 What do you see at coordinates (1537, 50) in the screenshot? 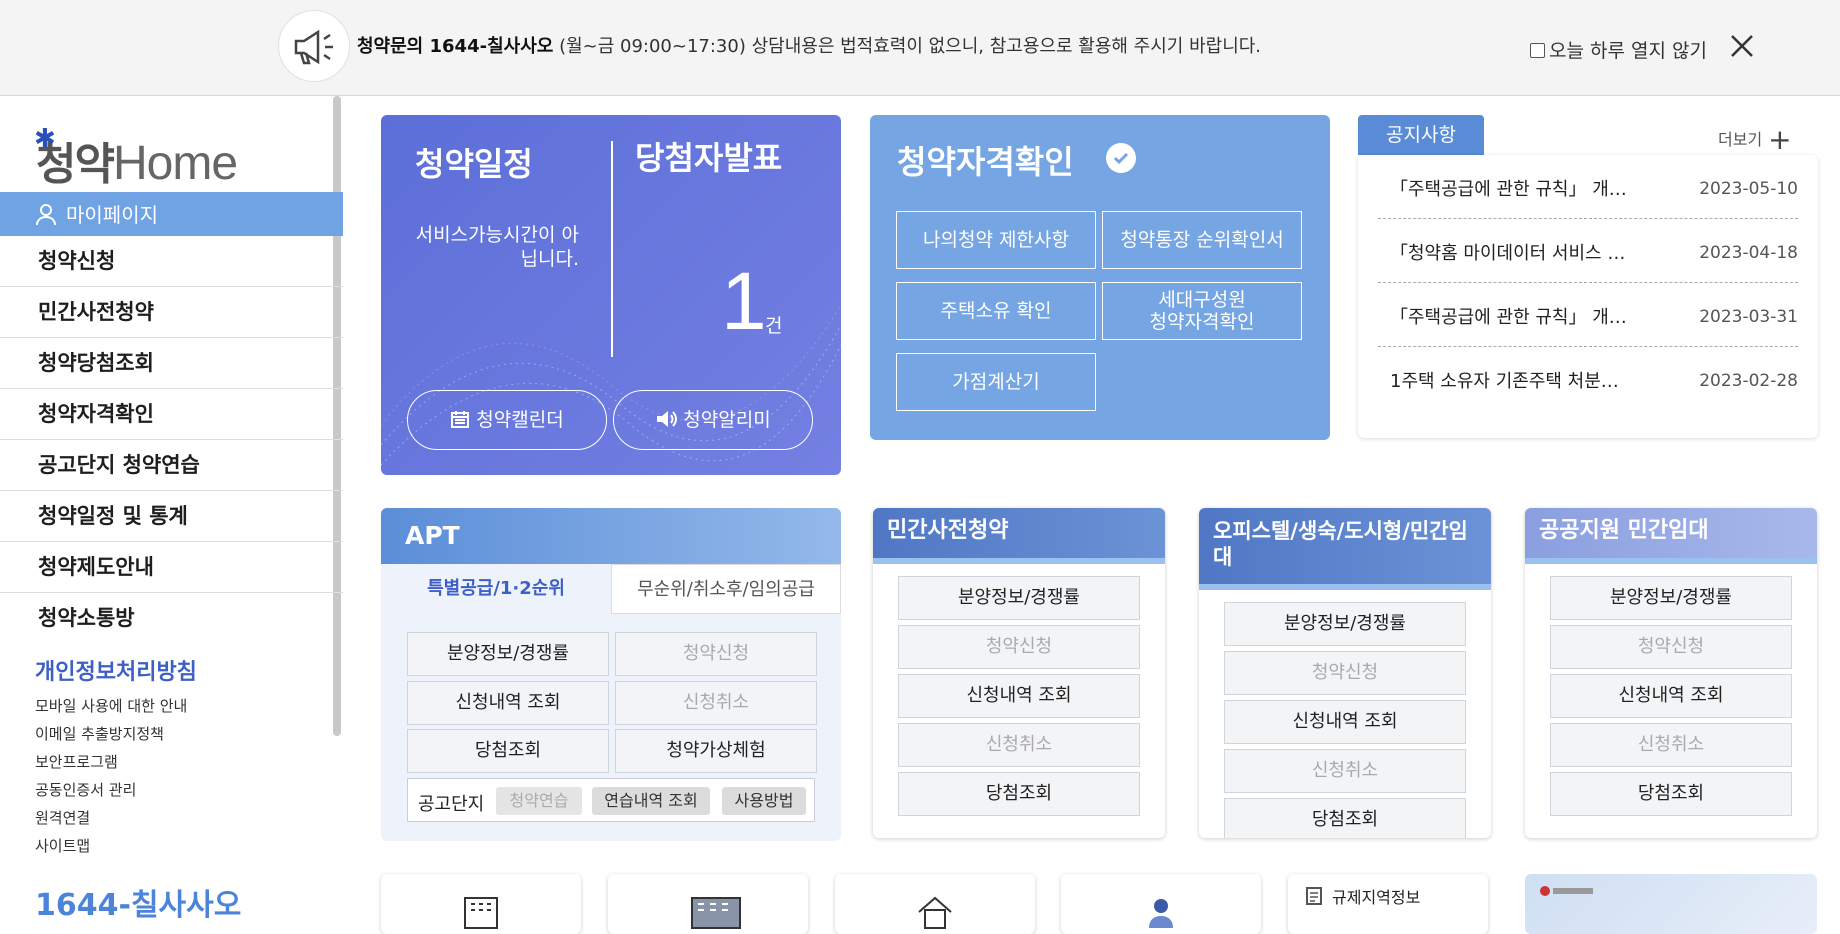
I see `checkbox-icon` at bounding box center [1537, 50].